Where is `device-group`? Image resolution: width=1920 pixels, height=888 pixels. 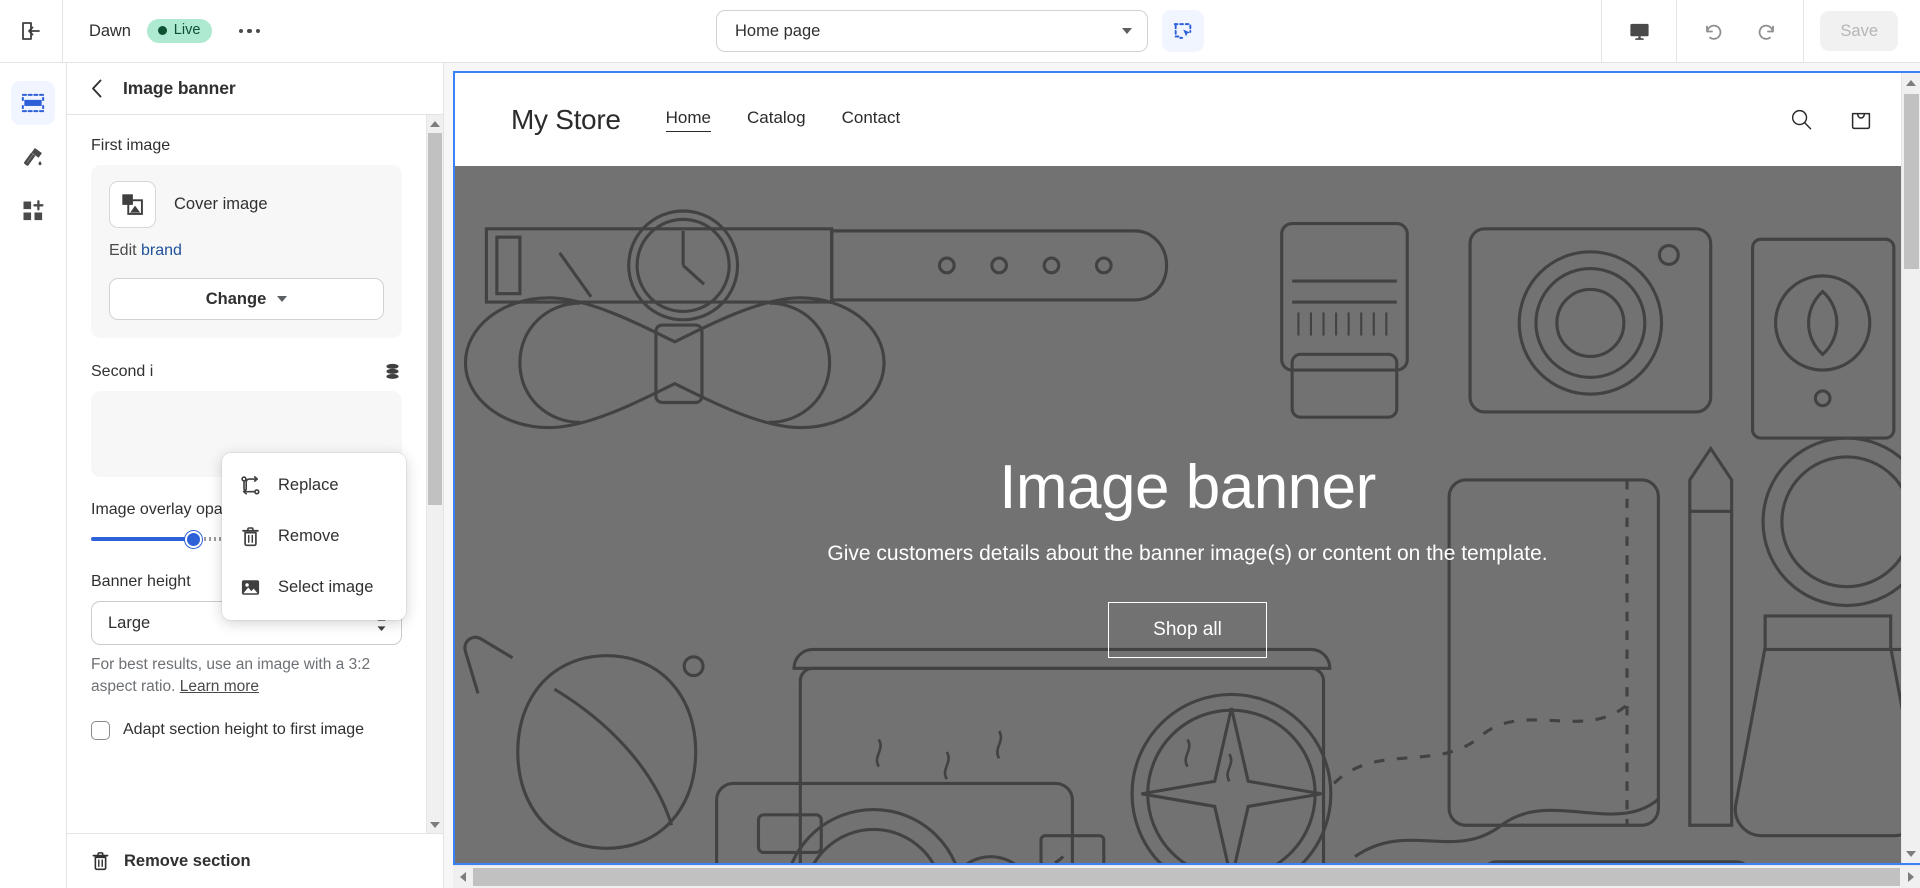
device-group is located at coordinates (1638, 31).